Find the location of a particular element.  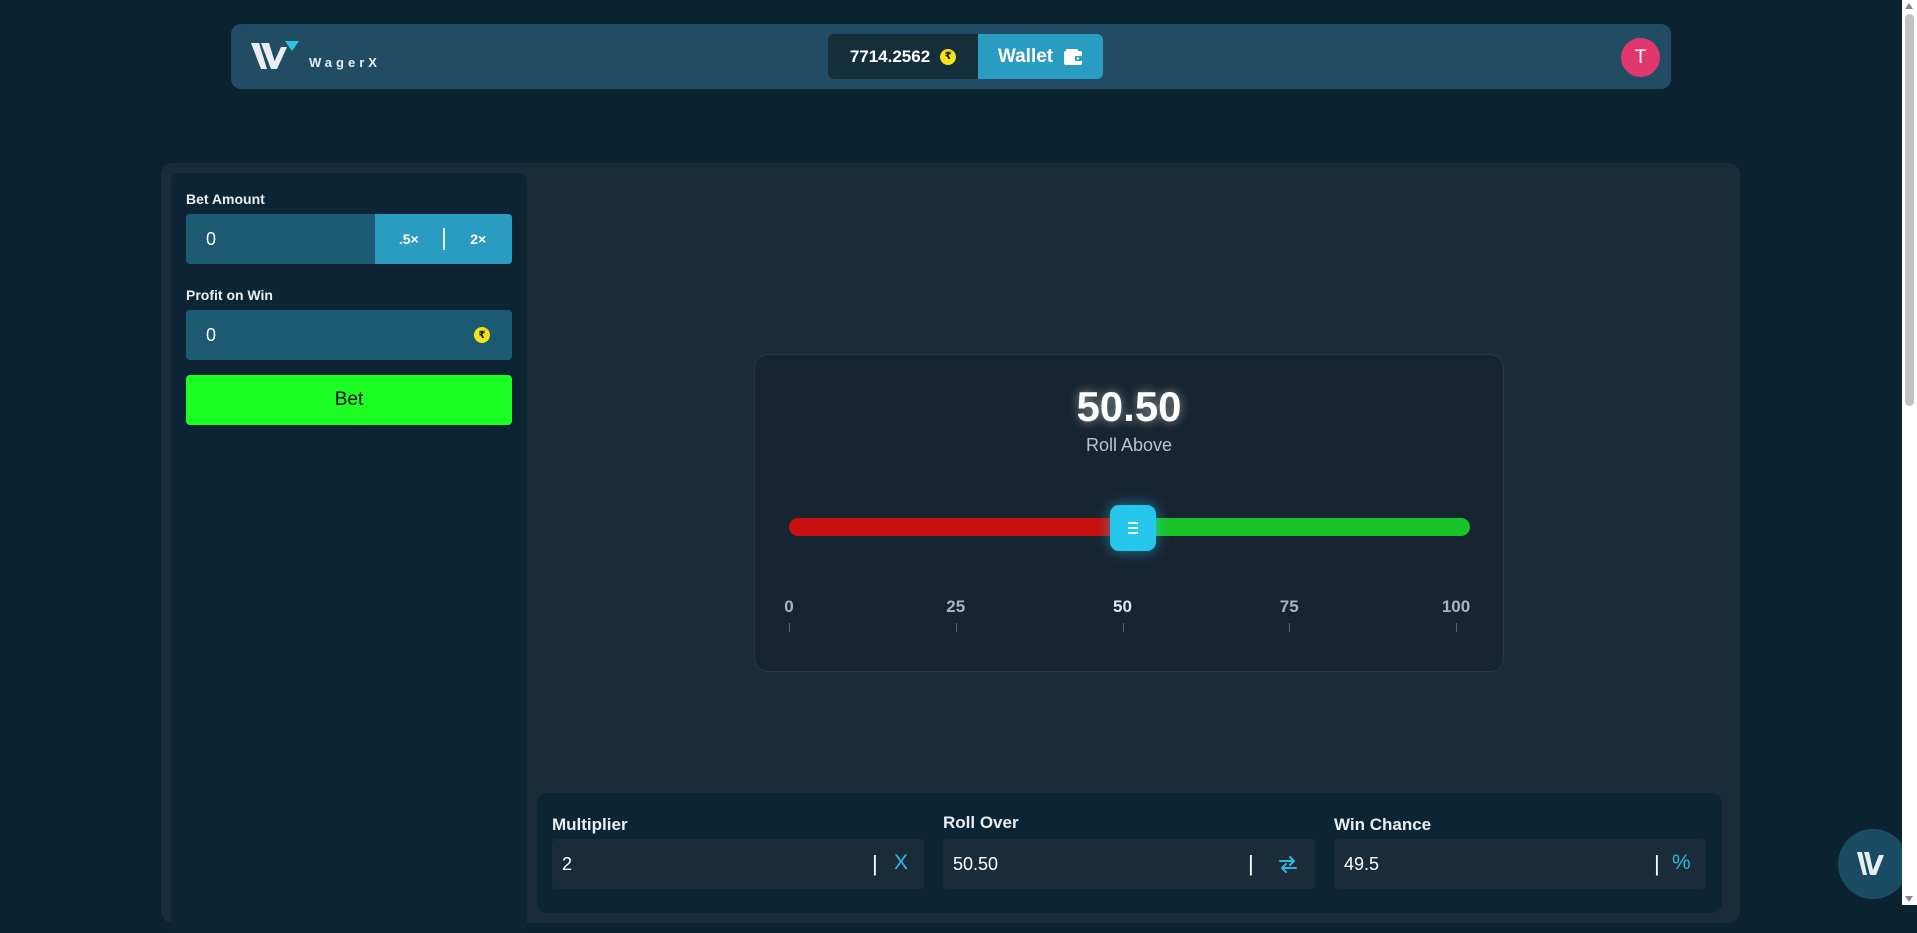

scale-tick-label: 25 is located at coordinates (956, 606).